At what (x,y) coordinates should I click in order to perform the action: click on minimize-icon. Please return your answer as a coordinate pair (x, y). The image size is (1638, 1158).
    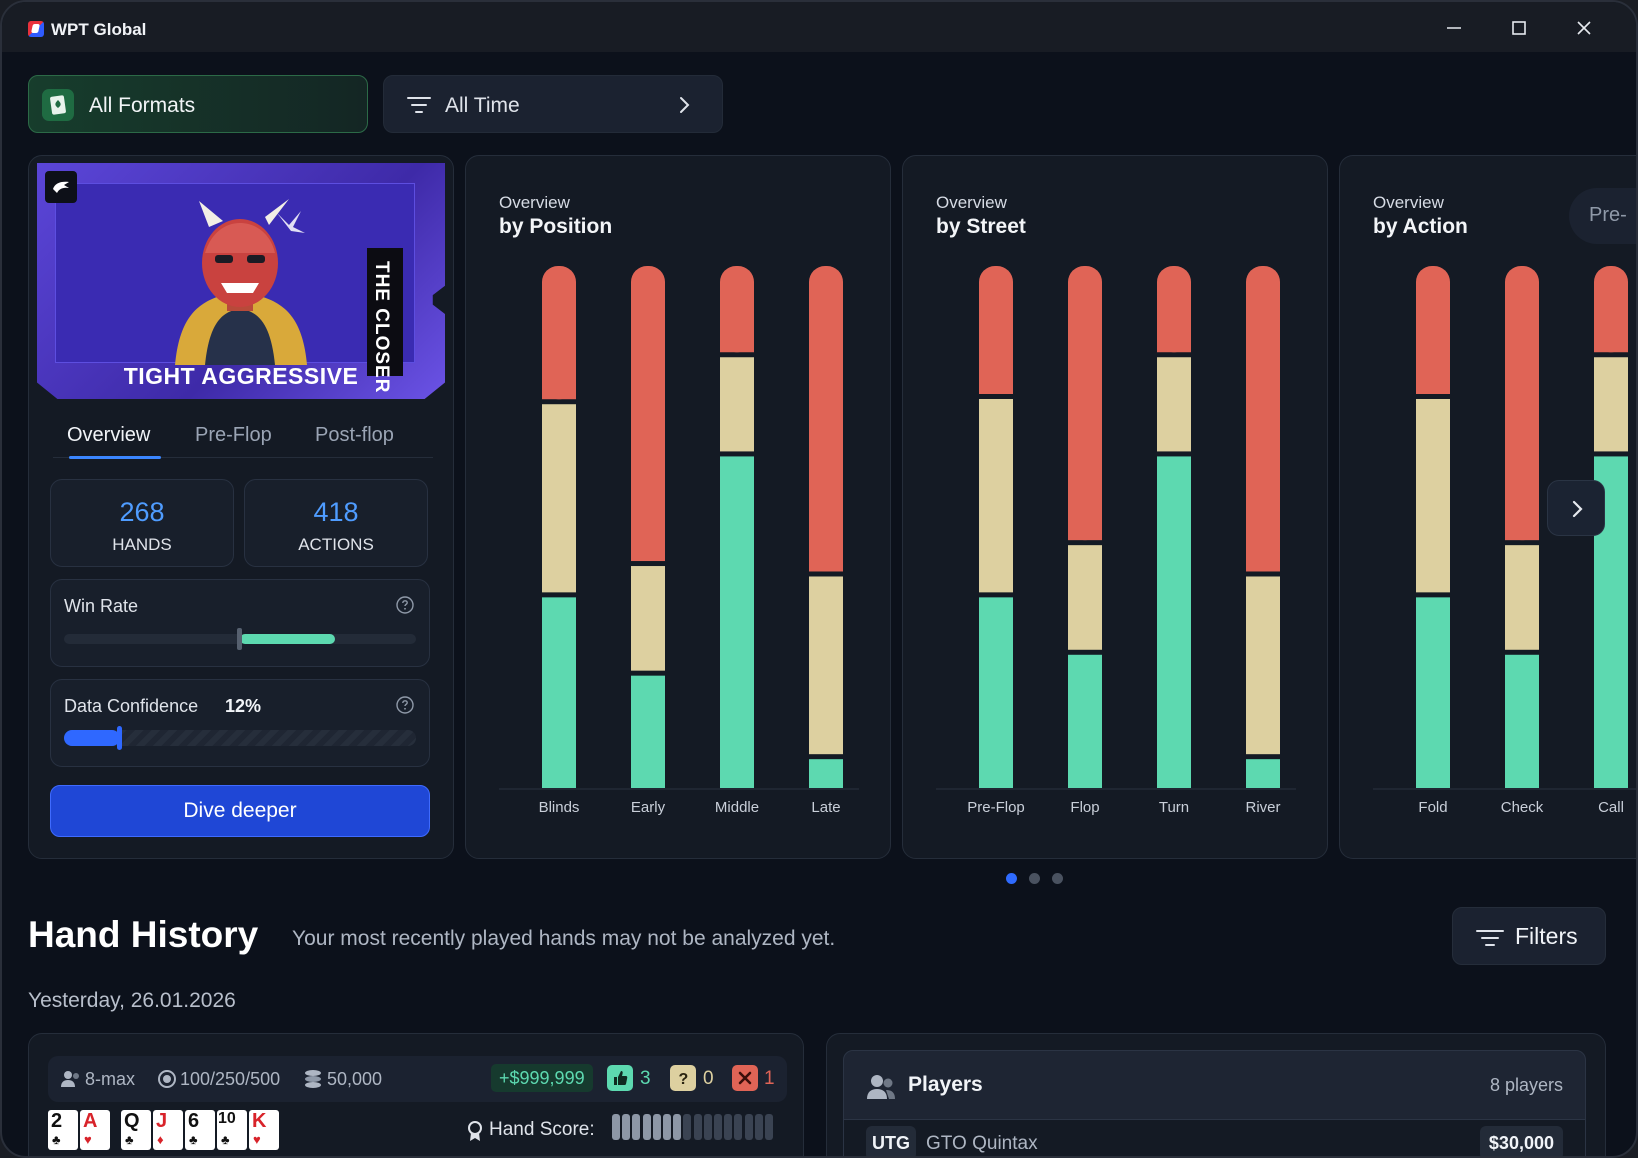
    Looking at the image, I should click on (1454, 28).